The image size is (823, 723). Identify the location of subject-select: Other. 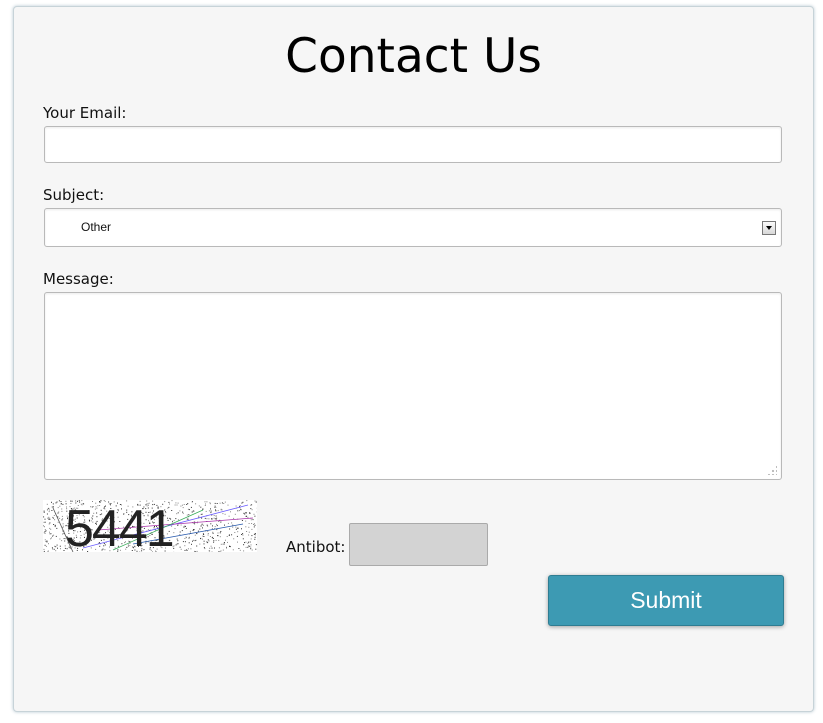
(413, 227).